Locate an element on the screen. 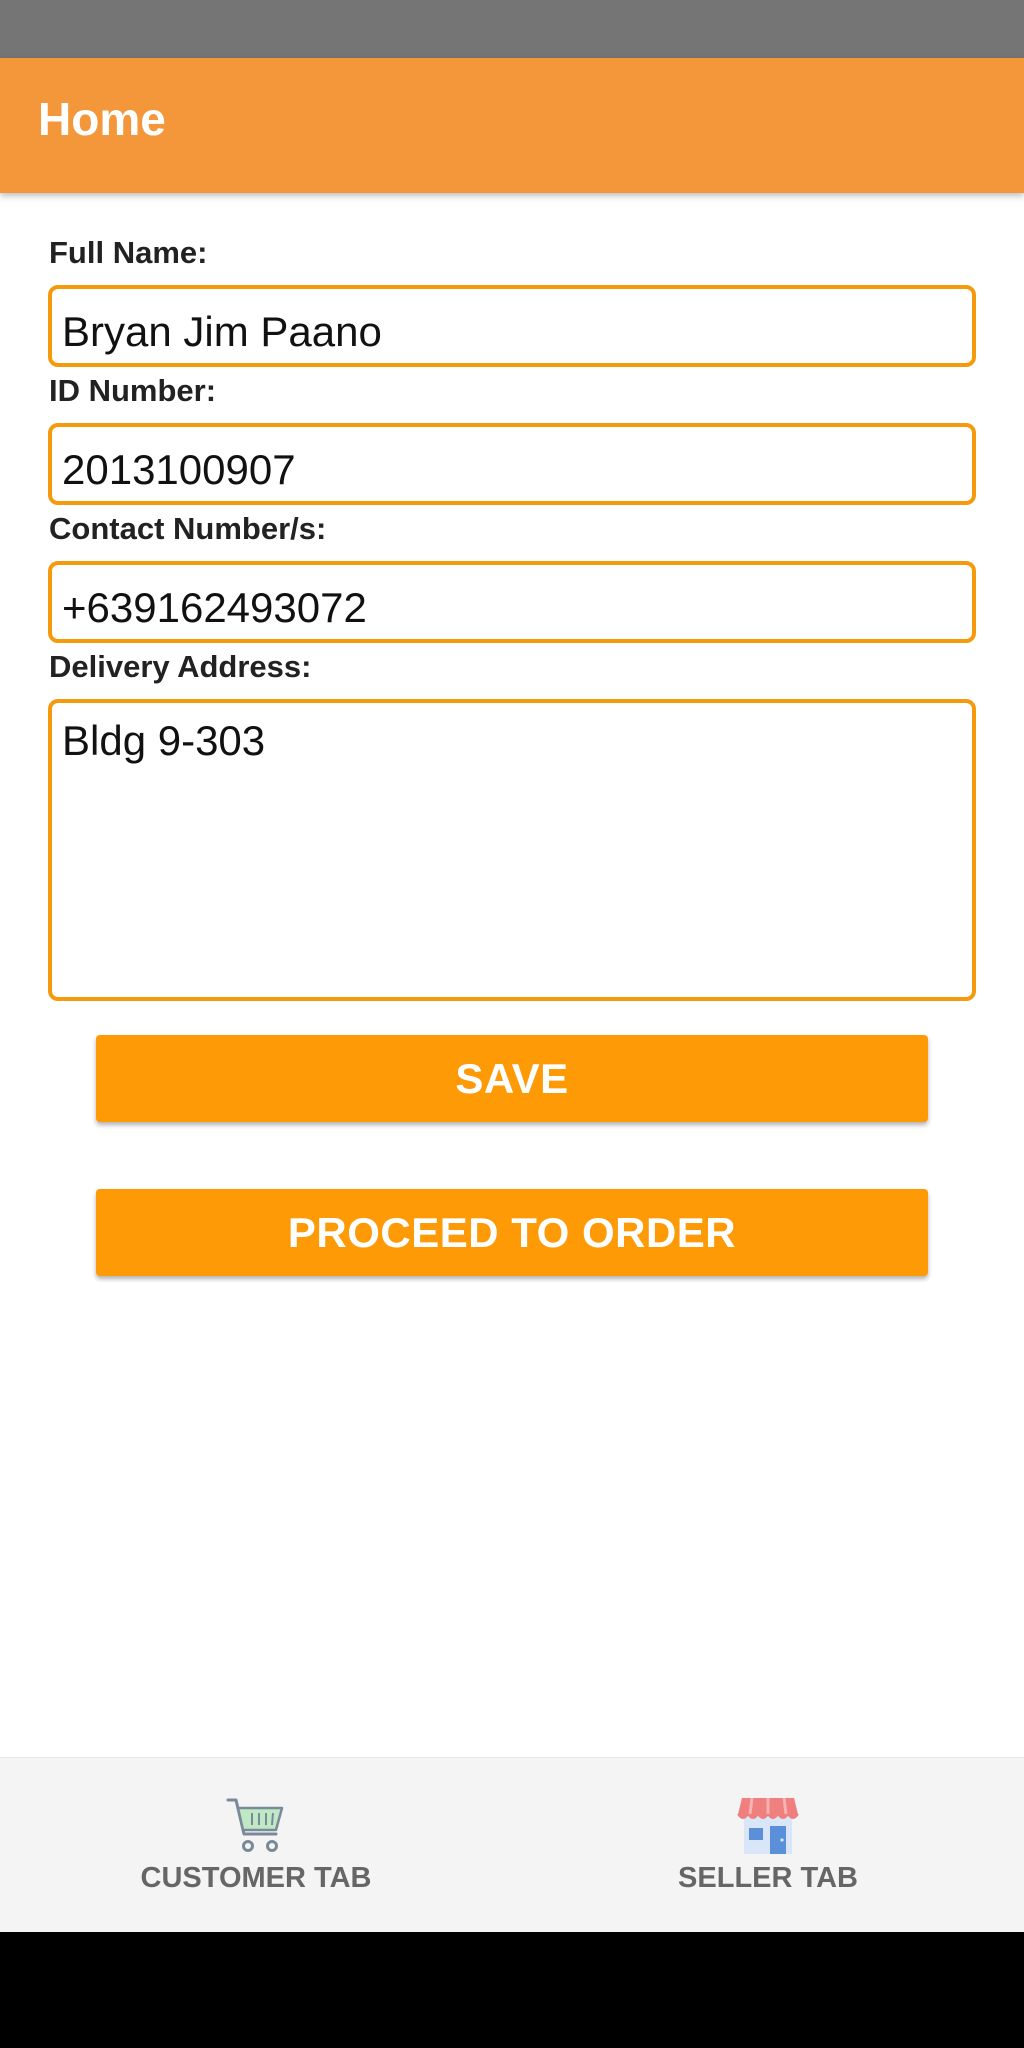 The image size is (1024, 2048). page-title: Home is located at coordinates (102, 119).